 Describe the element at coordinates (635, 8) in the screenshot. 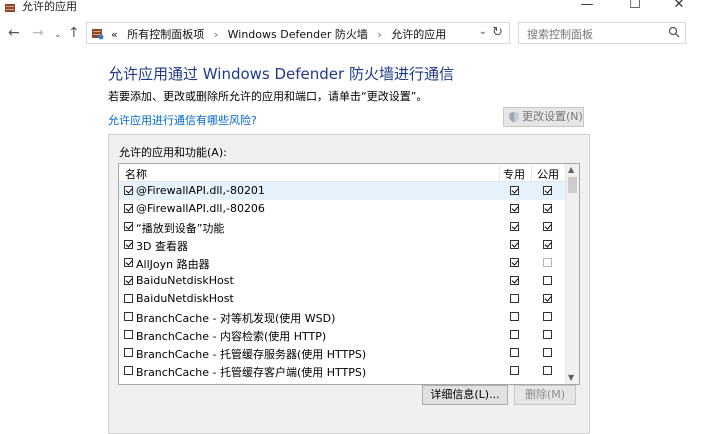

I see `maximize-button: ☐` at that location.